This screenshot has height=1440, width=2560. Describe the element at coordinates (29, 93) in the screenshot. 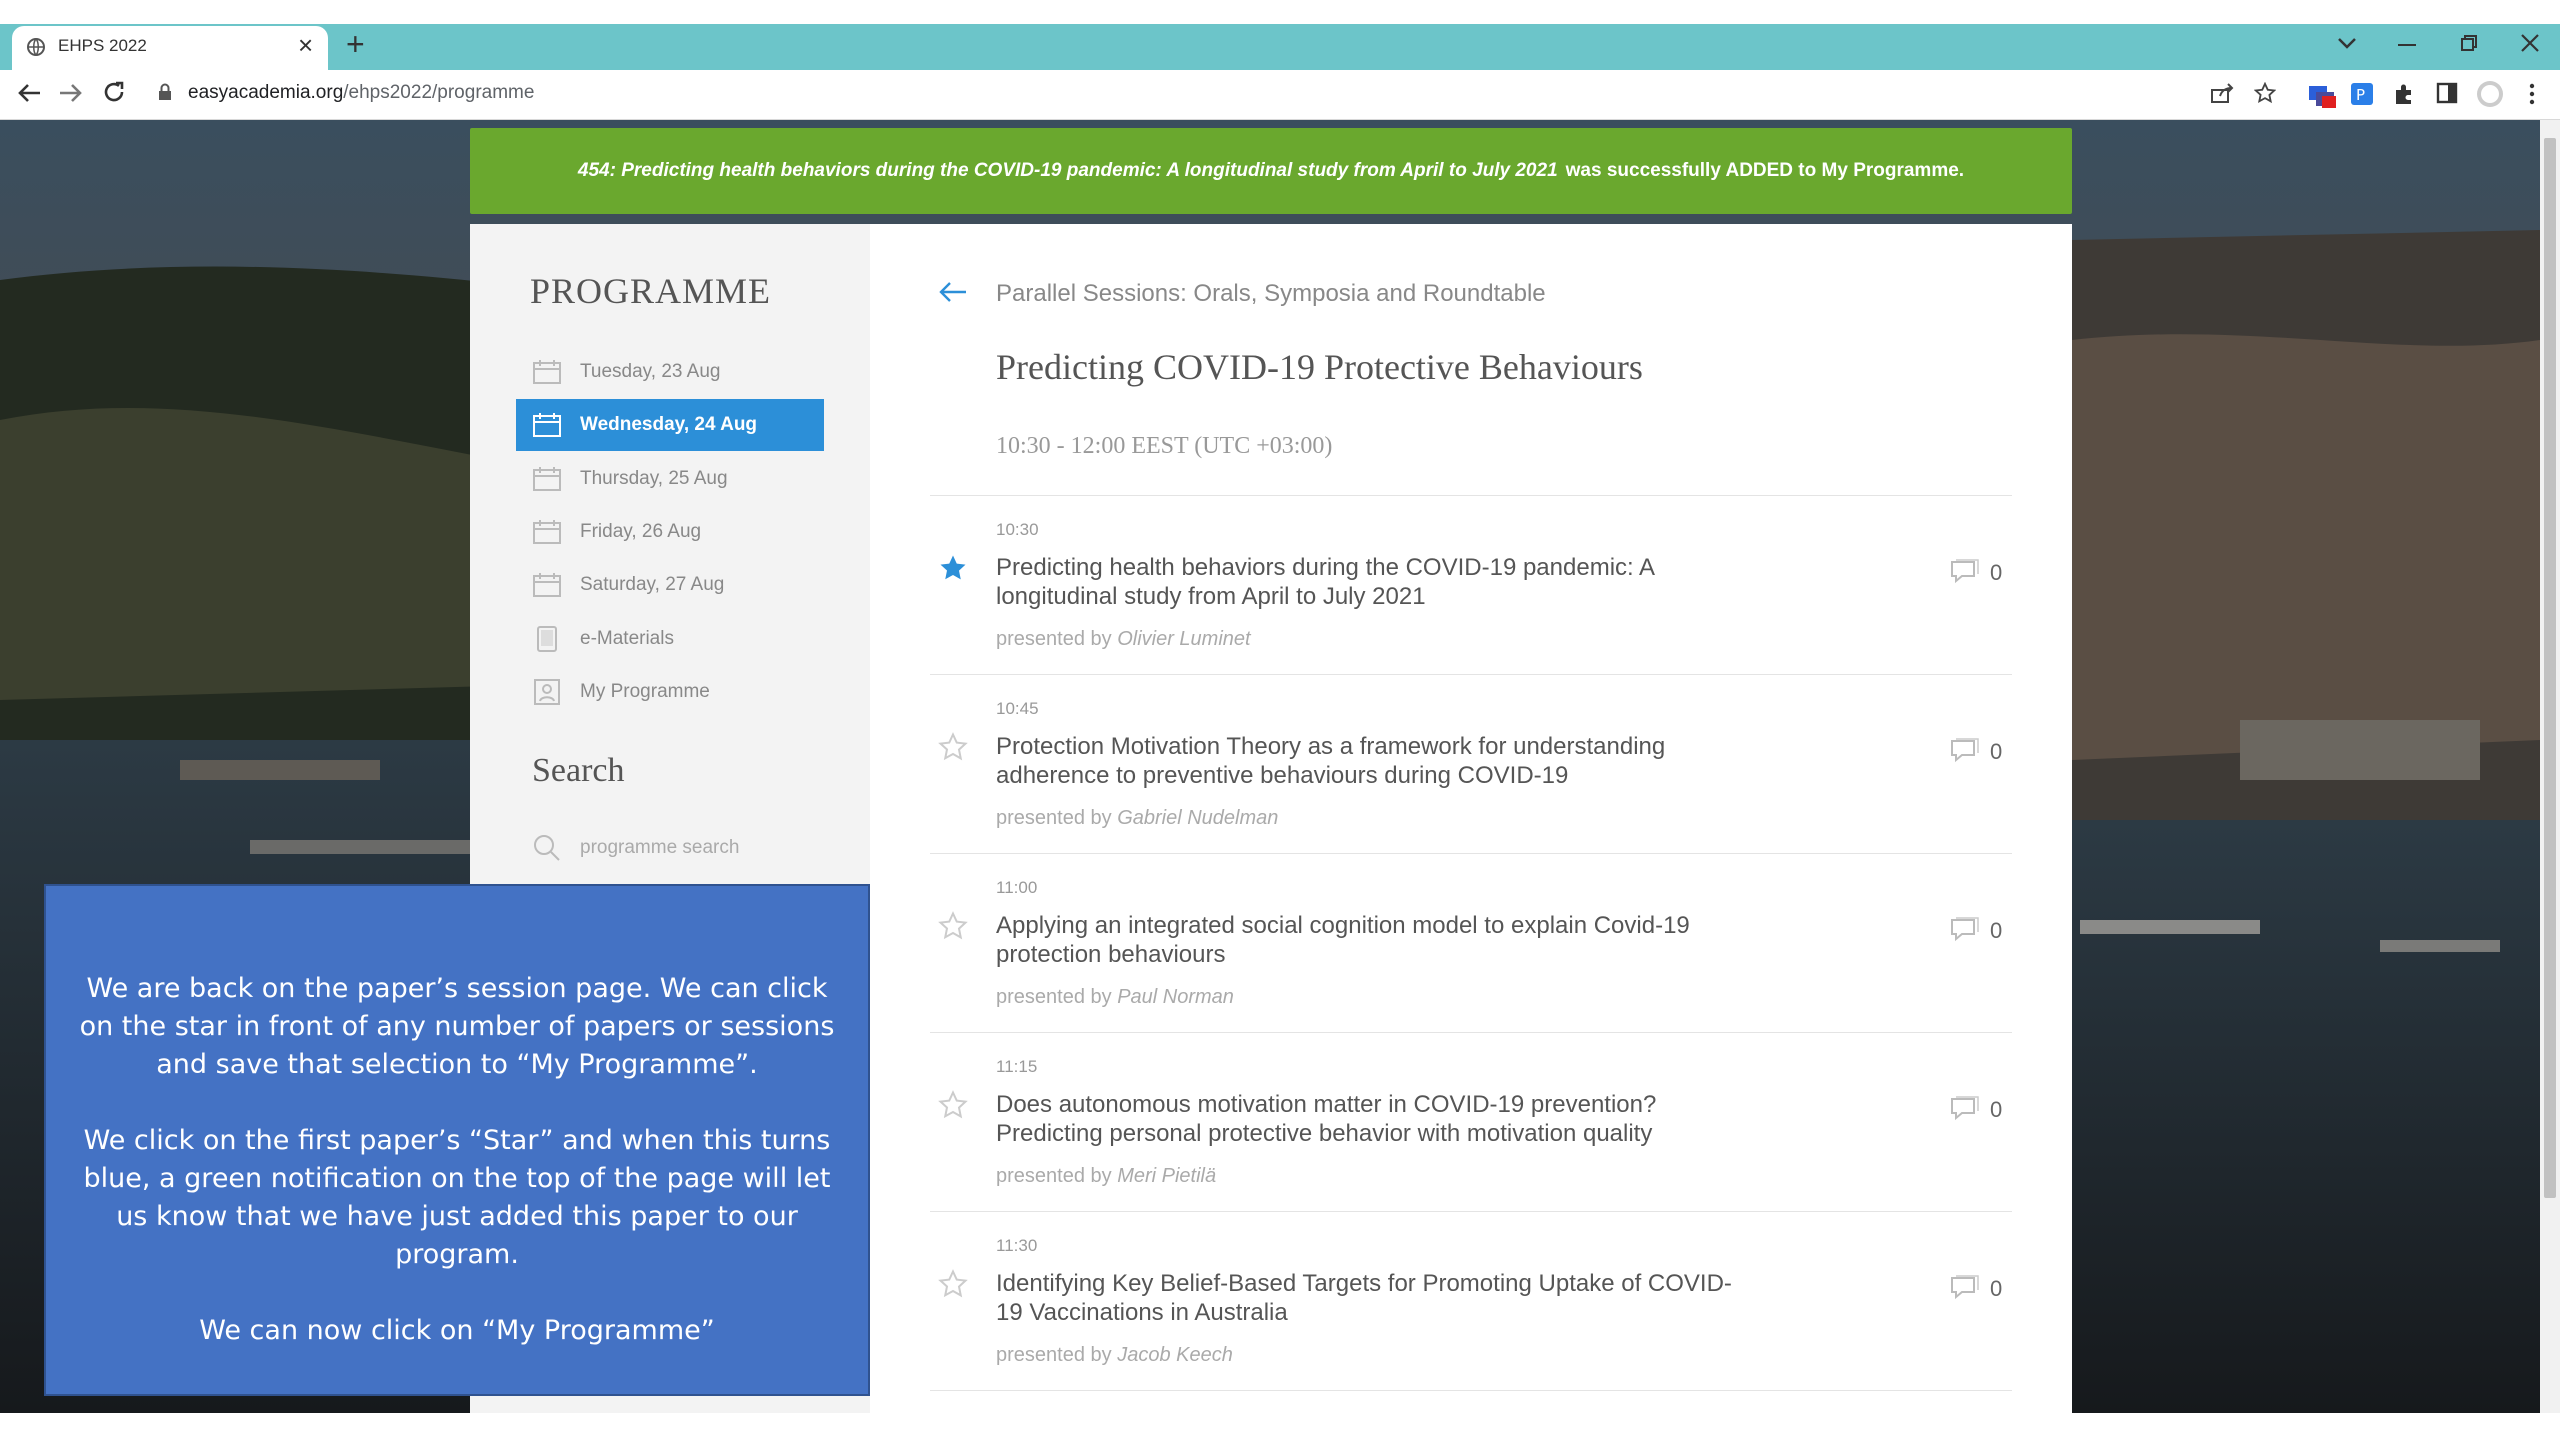

I see `back-icon` at that location.